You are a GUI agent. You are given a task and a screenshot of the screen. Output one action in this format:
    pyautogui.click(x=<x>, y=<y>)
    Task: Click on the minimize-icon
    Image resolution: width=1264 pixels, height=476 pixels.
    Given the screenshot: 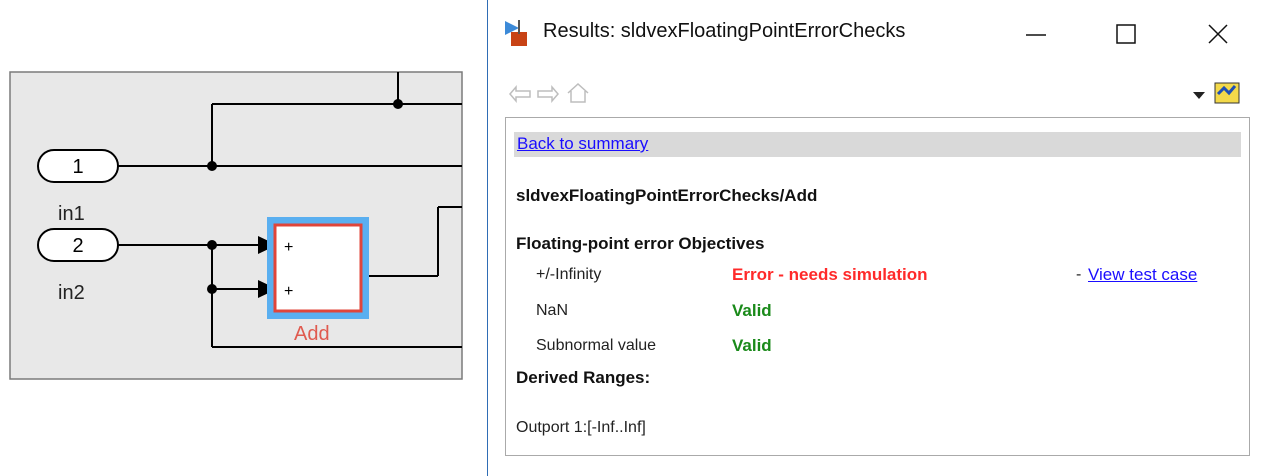 What is the action you would take?
    pyautogui.click(x=1036, y=35)
    